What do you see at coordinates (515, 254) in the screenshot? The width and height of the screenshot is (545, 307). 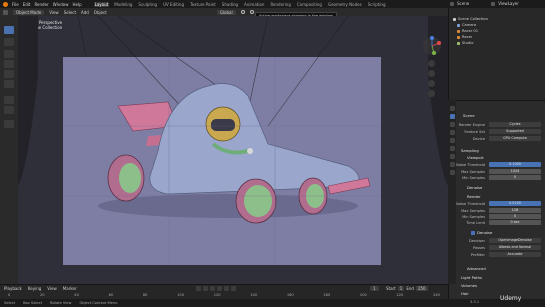 I see `prefilter-dropdown: Accurate` at bounding box center [515, 254].